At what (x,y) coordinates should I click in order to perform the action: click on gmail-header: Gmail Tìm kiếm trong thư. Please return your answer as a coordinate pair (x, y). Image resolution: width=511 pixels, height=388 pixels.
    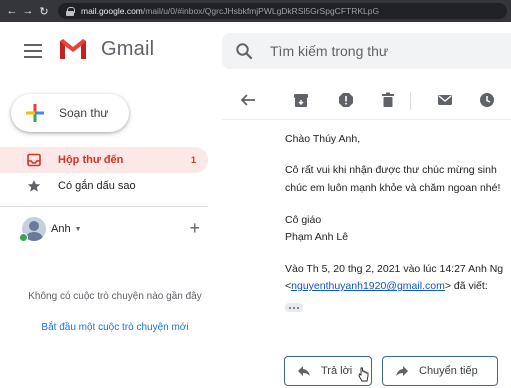
    Looking at the image, I should click on (255, 51).